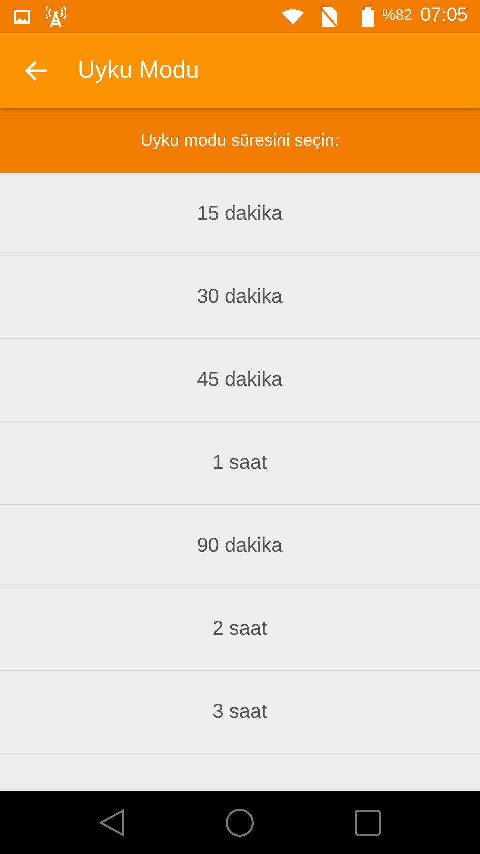 This screenshot has height=854, width=480. What do you see at coordinates (112, 823) in the screenshot?
I see `back-icon` at bounding box center [112, 823].